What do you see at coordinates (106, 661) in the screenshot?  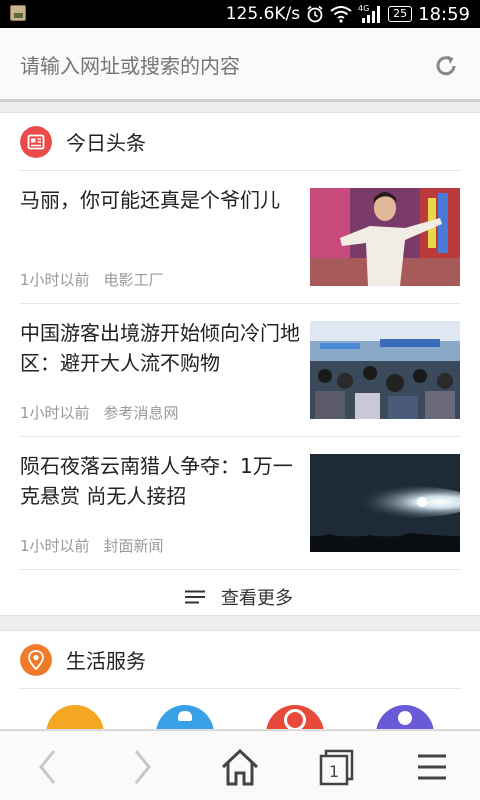 I see `life-services-title: 生活服务` at bounding box center [106, 661].